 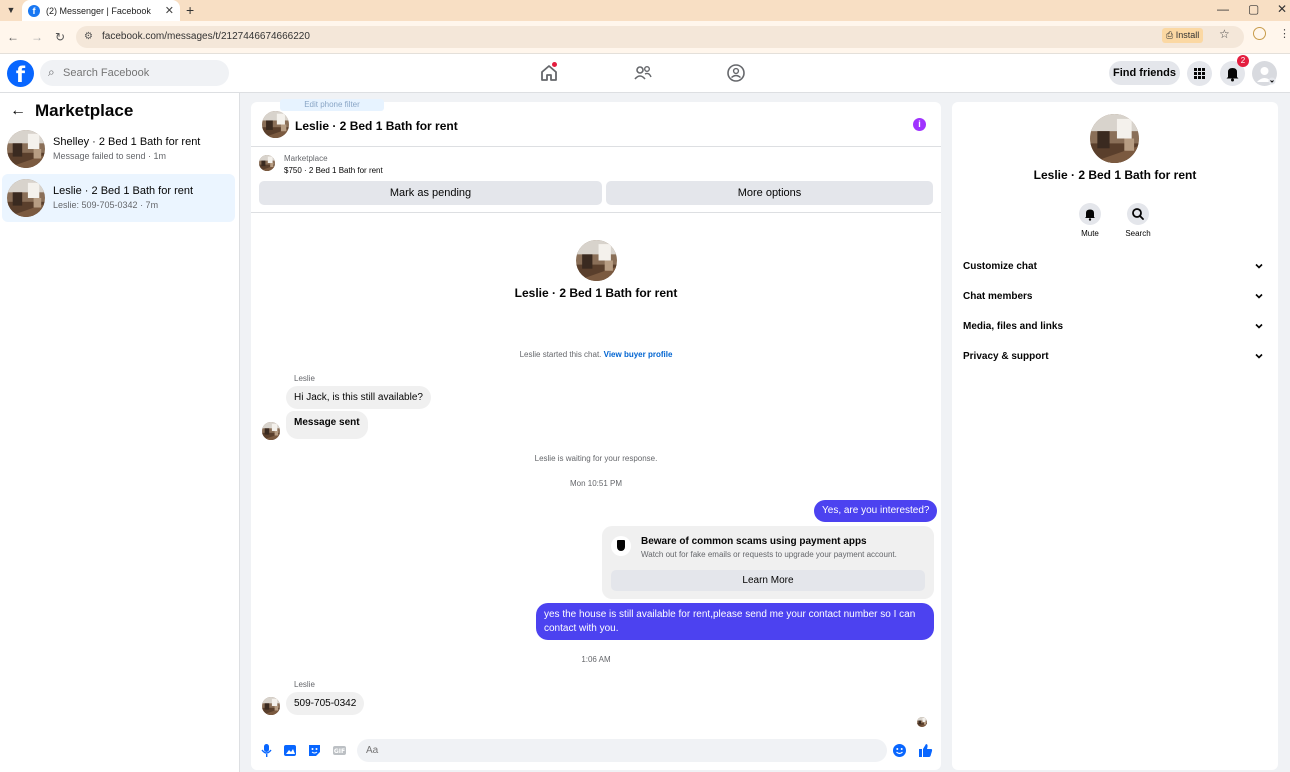 I want to click on message-composer: GIF, so click(x=596, y=751).